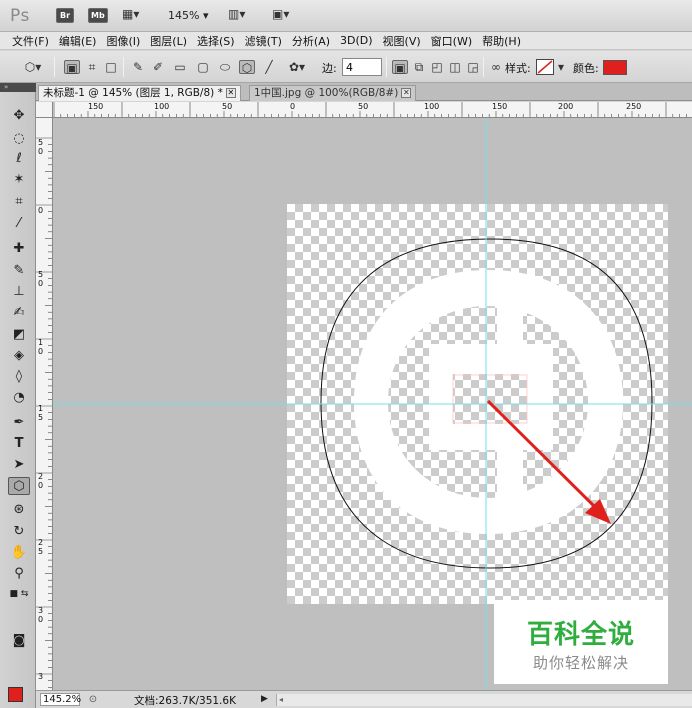  Describe the element at coordinates (484, 700) in the screenshot. I see `horizontal-scrollbar: ◂` at that location.